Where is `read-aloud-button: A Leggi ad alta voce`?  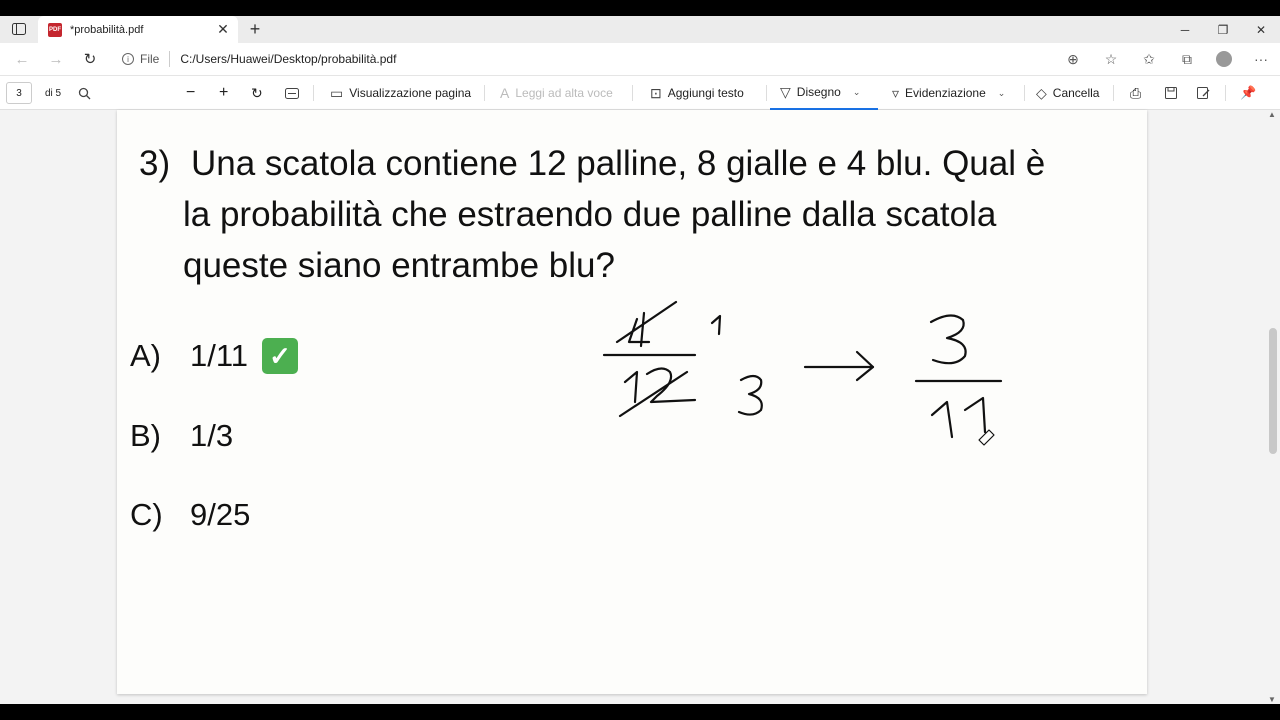 read-aloud-button: A Leggi ad alta voce is located at coordinates (556, 93).